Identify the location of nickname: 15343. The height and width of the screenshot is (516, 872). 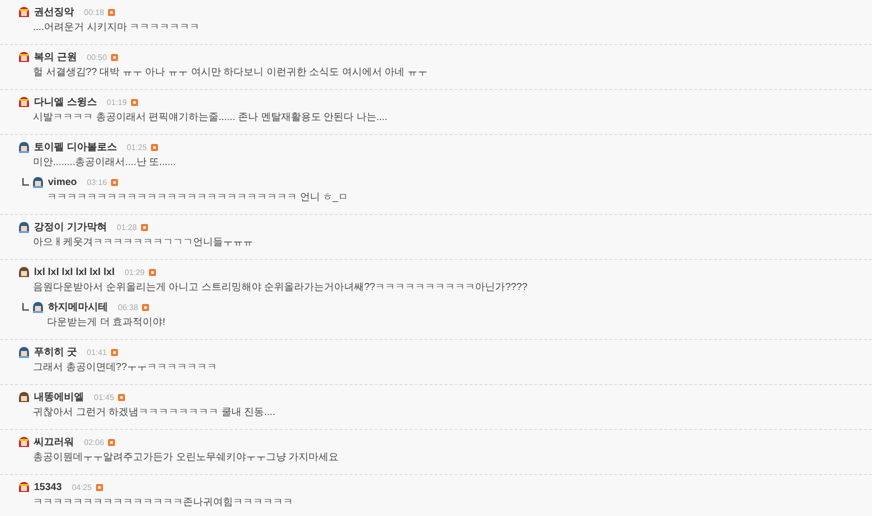
(48, 487).